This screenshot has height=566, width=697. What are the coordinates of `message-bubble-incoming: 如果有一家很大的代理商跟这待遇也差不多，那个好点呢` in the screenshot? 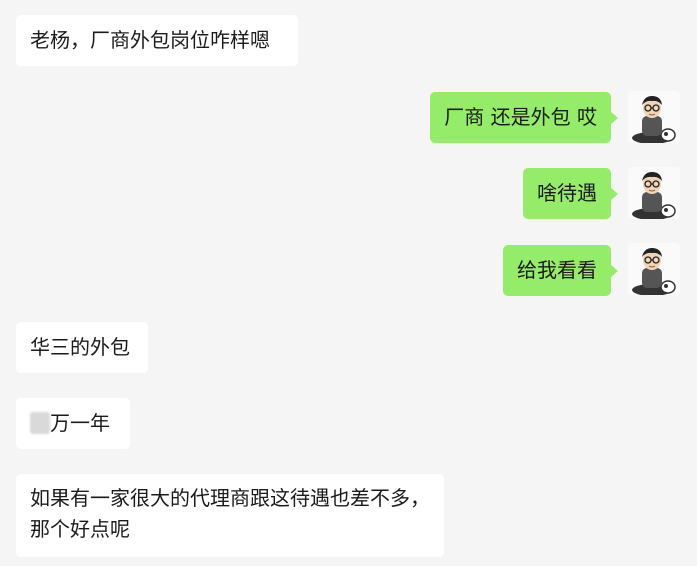 It's located at (230, 515).